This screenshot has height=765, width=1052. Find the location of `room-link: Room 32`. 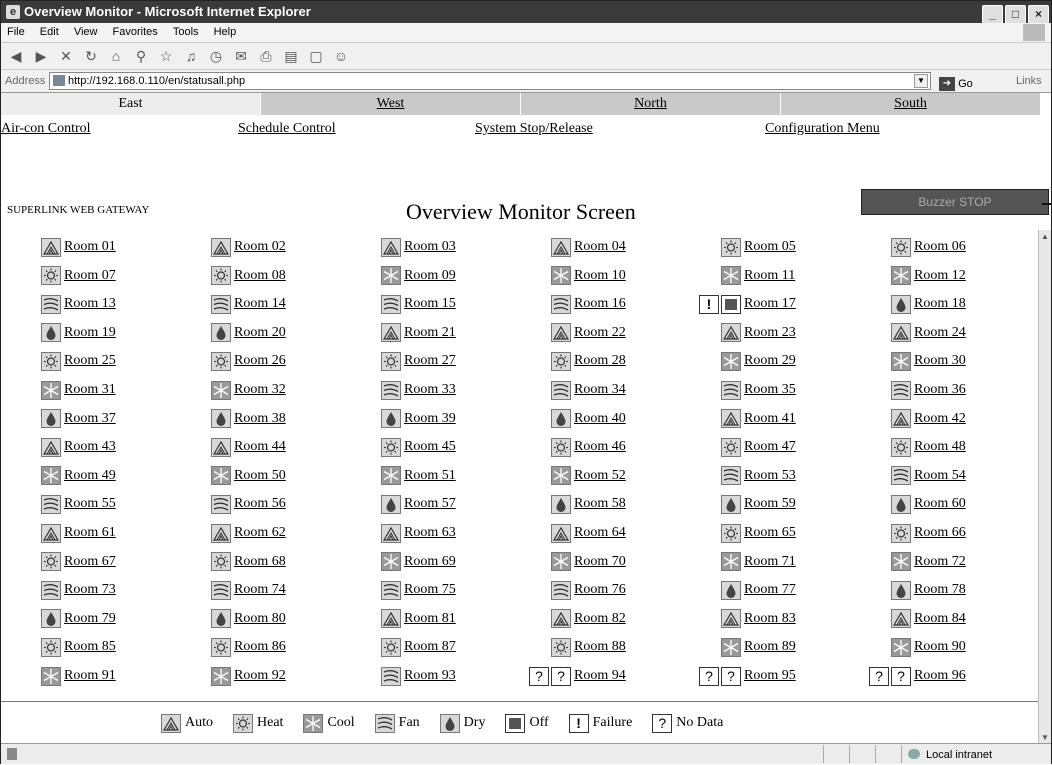

room-link: Room 32 is located at coordinates (260, 390).